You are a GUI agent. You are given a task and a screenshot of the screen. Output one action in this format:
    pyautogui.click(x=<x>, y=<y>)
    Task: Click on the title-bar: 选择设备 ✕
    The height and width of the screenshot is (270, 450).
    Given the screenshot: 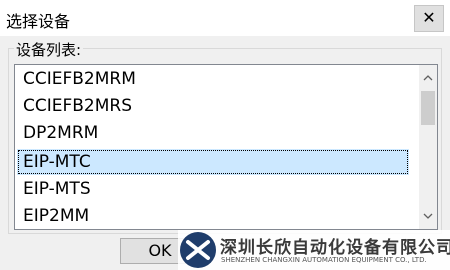 What is the action you would take?
    pyautogui.click(x=225, y=18)
    